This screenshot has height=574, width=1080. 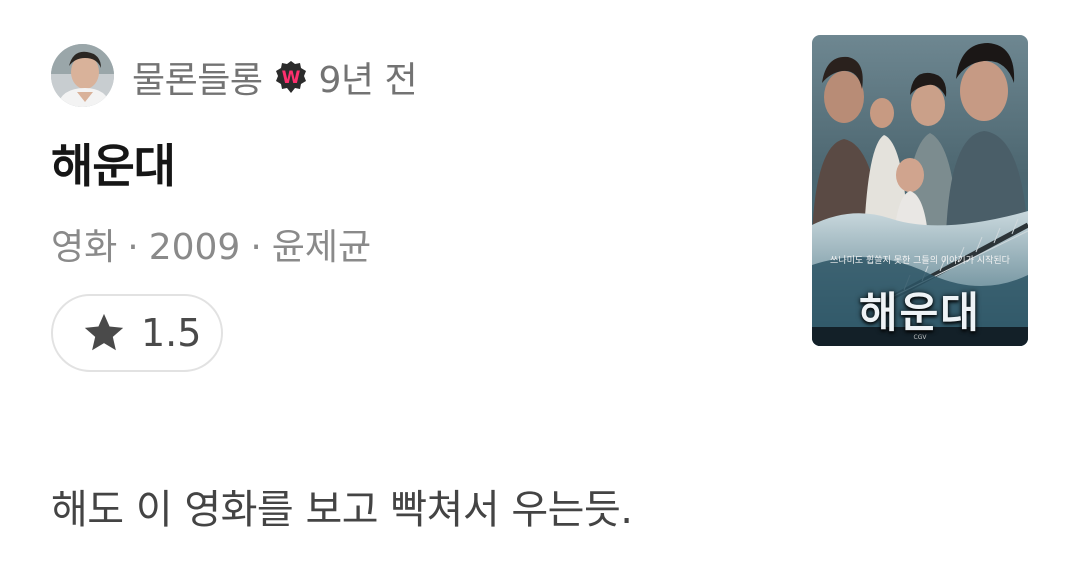 What do you see at coordinates (171, 333) in the screenshot?
I see `rating-value: 1.5` at bounding box center [171, 333].